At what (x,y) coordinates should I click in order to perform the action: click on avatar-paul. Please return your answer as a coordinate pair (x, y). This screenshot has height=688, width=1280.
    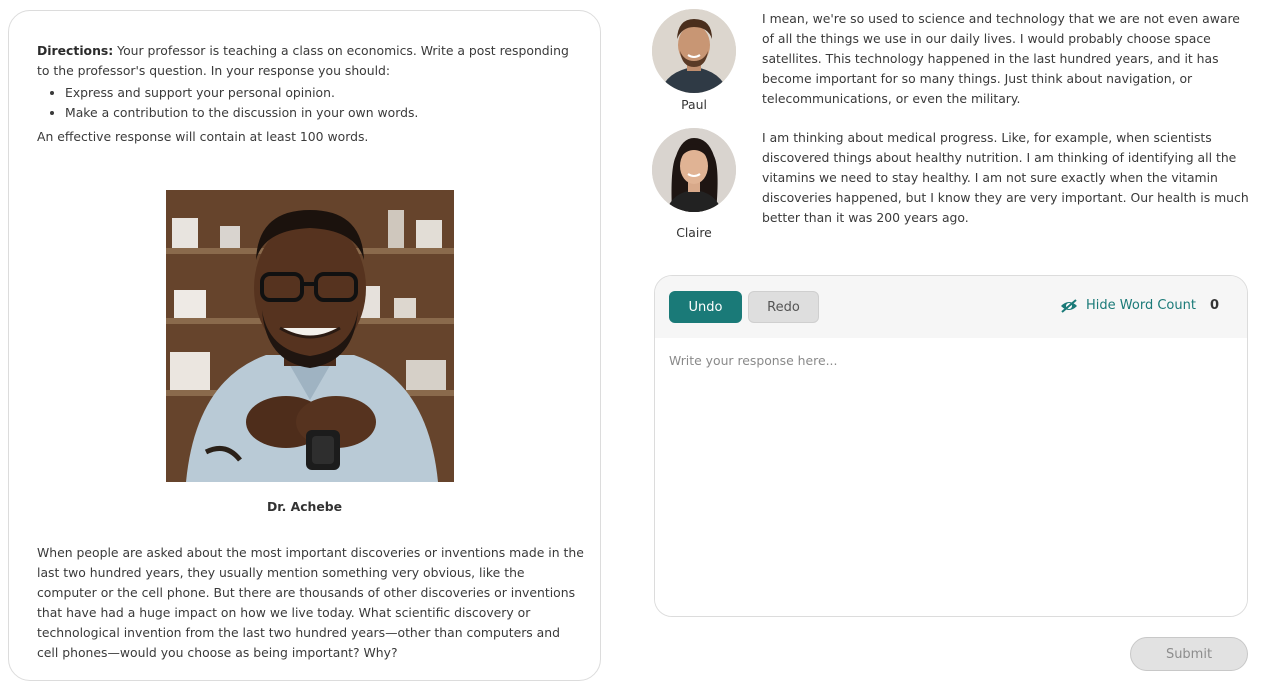
    Looking at the image, I should click on (694, 51).